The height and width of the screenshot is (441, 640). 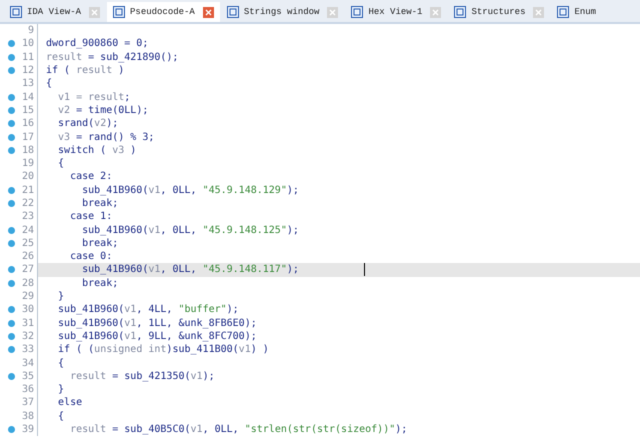 I want to click on line-number: 39, so click(x=28, y=430).